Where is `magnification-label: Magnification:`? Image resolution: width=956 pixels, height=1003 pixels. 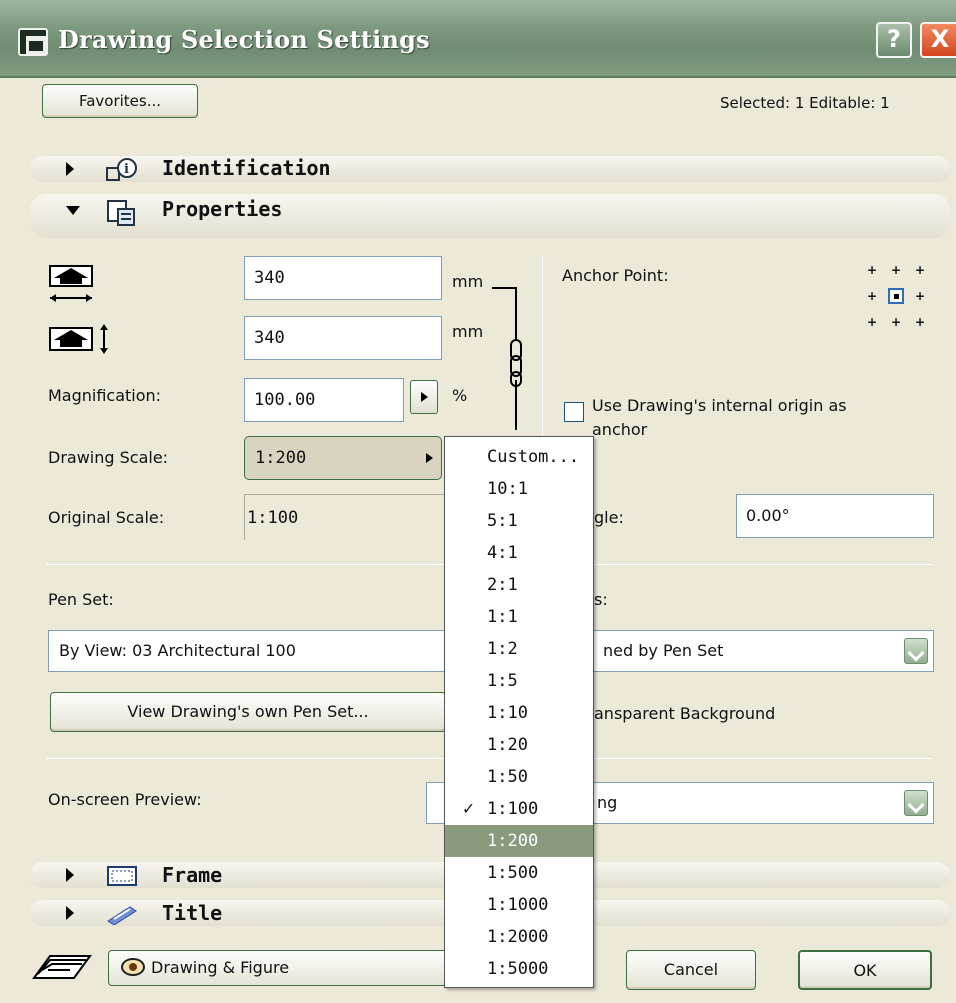 magnification-label: Magnification: is located at coordinates (105, 395).